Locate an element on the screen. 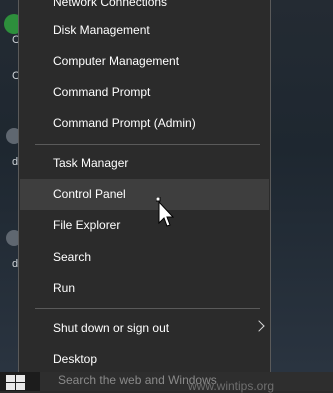  menu-item-label: Search is located at coordinates (72, 257).